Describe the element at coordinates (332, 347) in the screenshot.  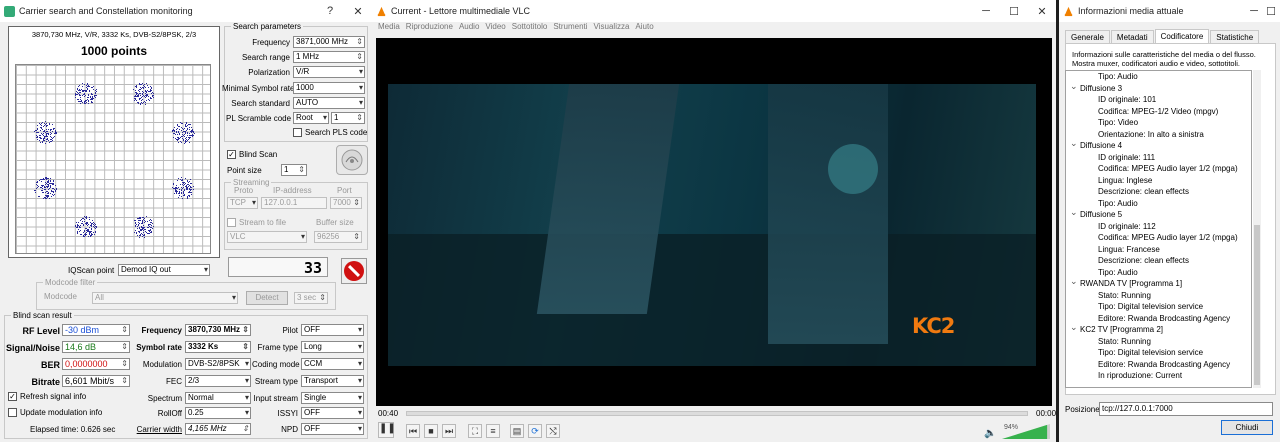
I see `frame-type-select: Long` at that location.